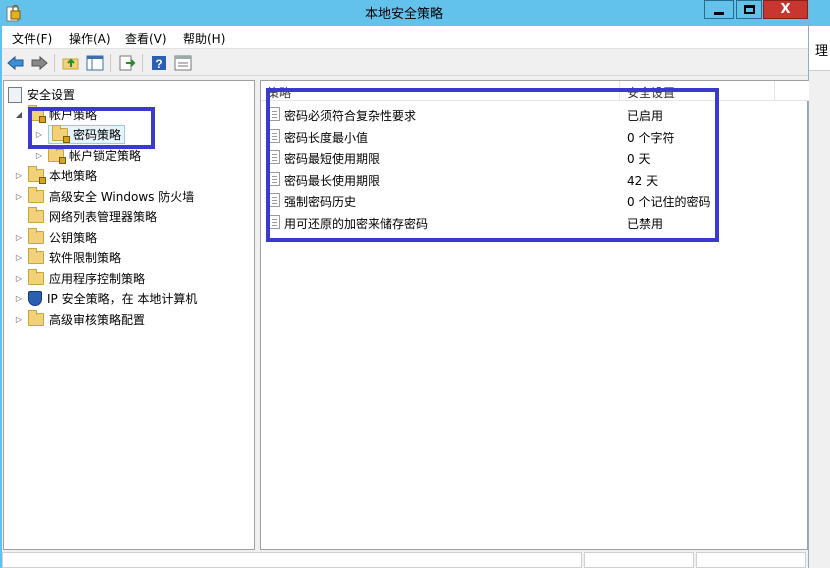 This screenshot has width=830, height=568. Describe the element at coordinates (79, 319) in the screenshot. I see `tree-item-advanced-audit: ▷ 高级审核策略配置` at that location.